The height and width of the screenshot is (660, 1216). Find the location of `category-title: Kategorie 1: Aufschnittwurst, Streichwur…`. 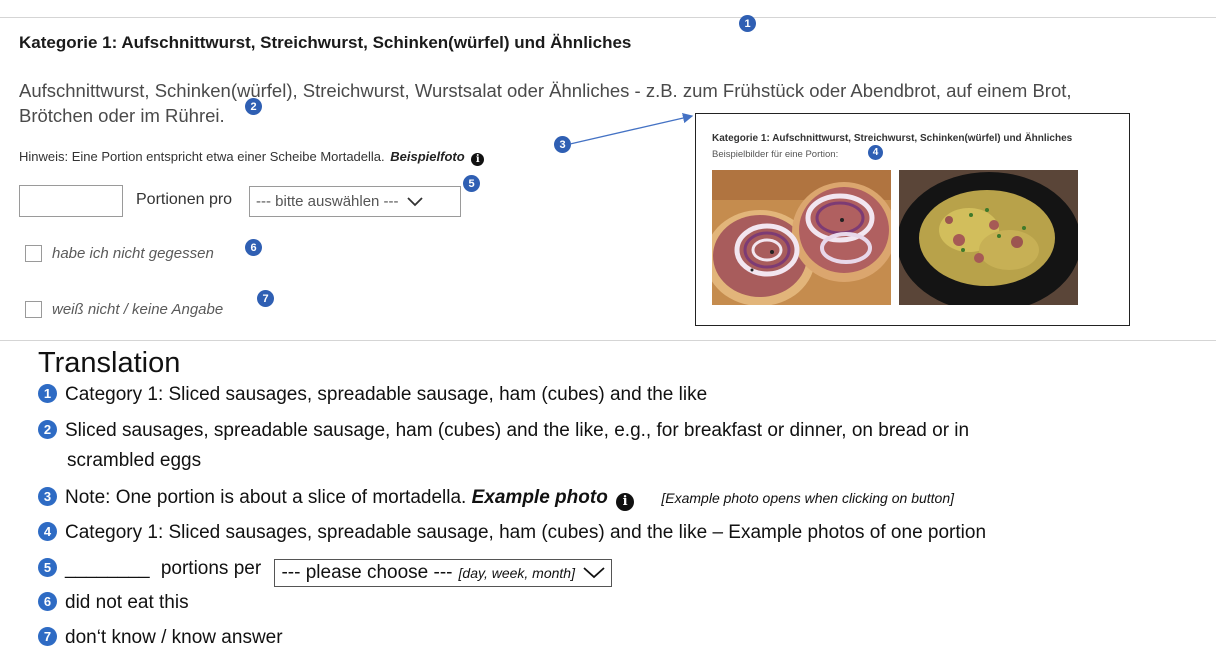

category-title: Kategorie 1: Aufschnittwurst, Streichwur… is located at coordinates (325, 42).